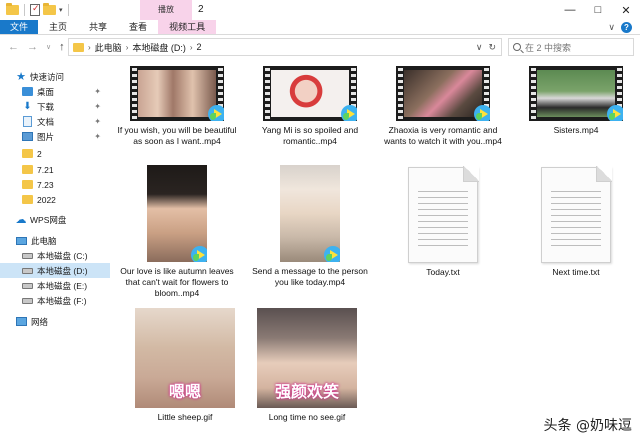 The height and width of the screenshot is (443, 640). I want to click on sidebar-item-drive-d: 本地磁盘 (D:), so click(55, 270).